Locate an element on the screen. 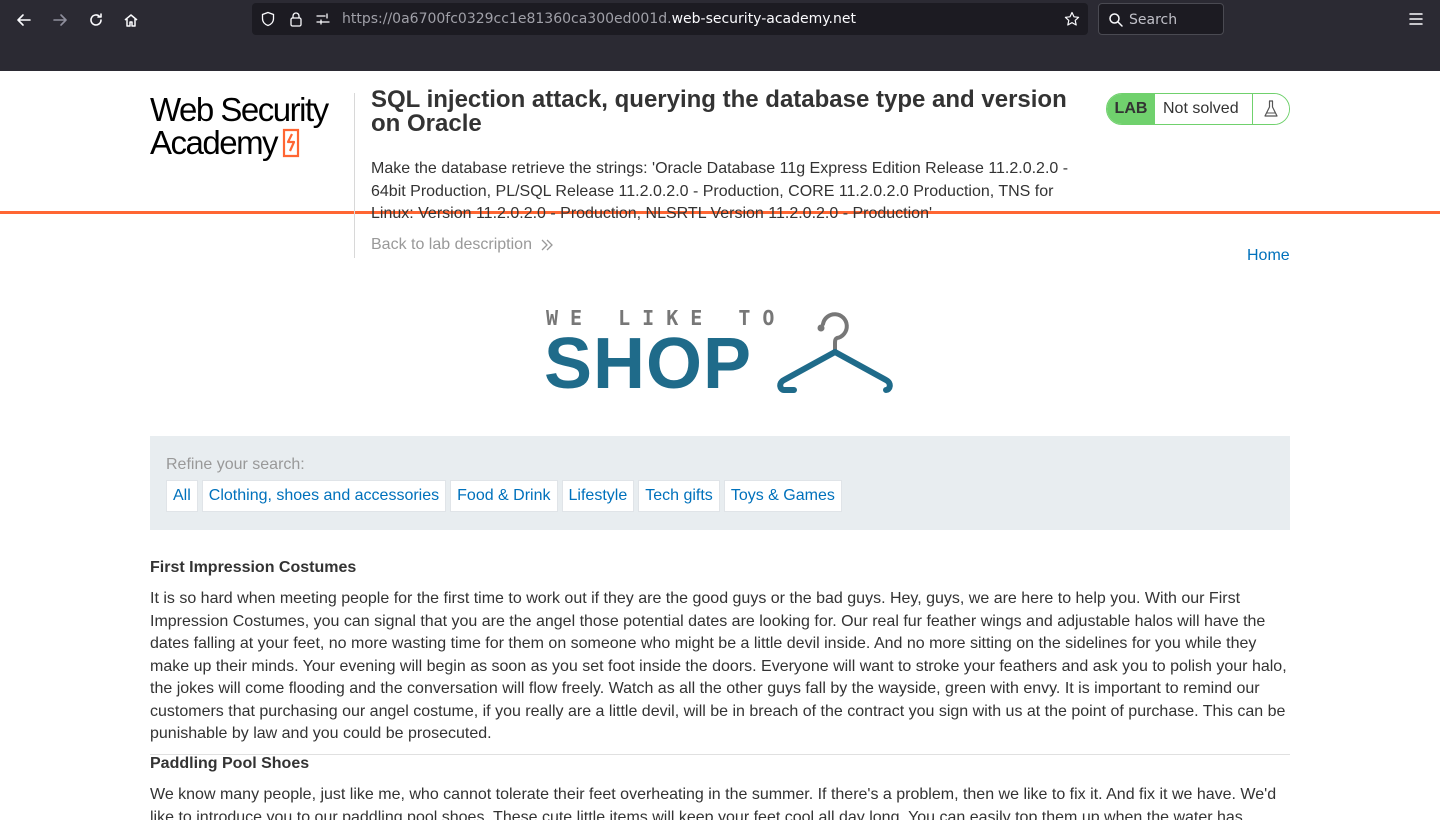 This screenshot has width=1440, height=820. site-permissions-icon is located at coordinates (323, 19).